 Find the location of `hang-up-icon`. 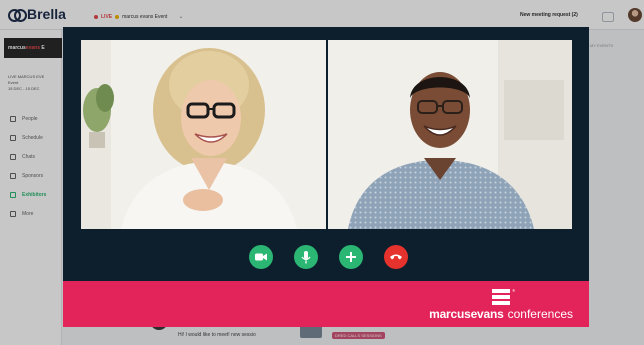

hang-up-icon is located at coordinates (396, 257).